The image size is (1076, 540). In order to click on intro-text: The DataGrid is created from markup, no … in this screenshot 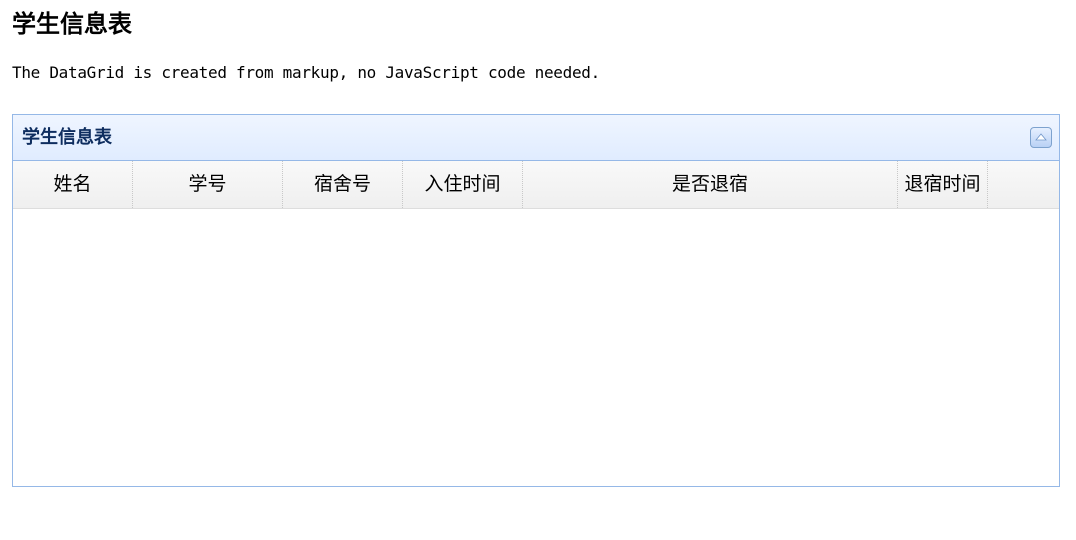, I will do `click(306, 72)`.